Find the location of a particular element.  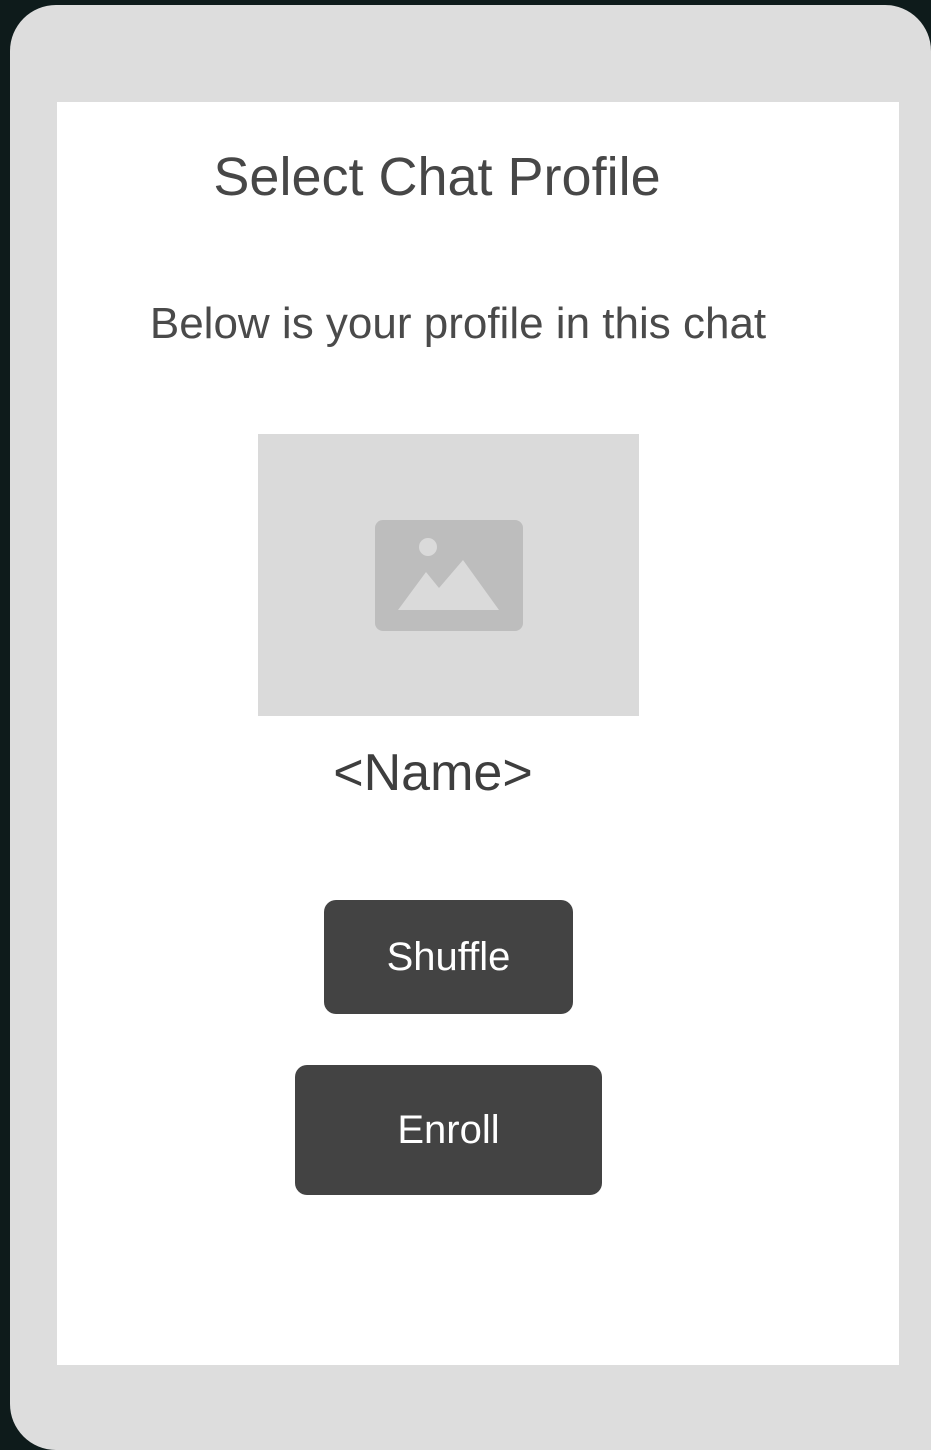

profile-image is located at coordinates (448, 575).